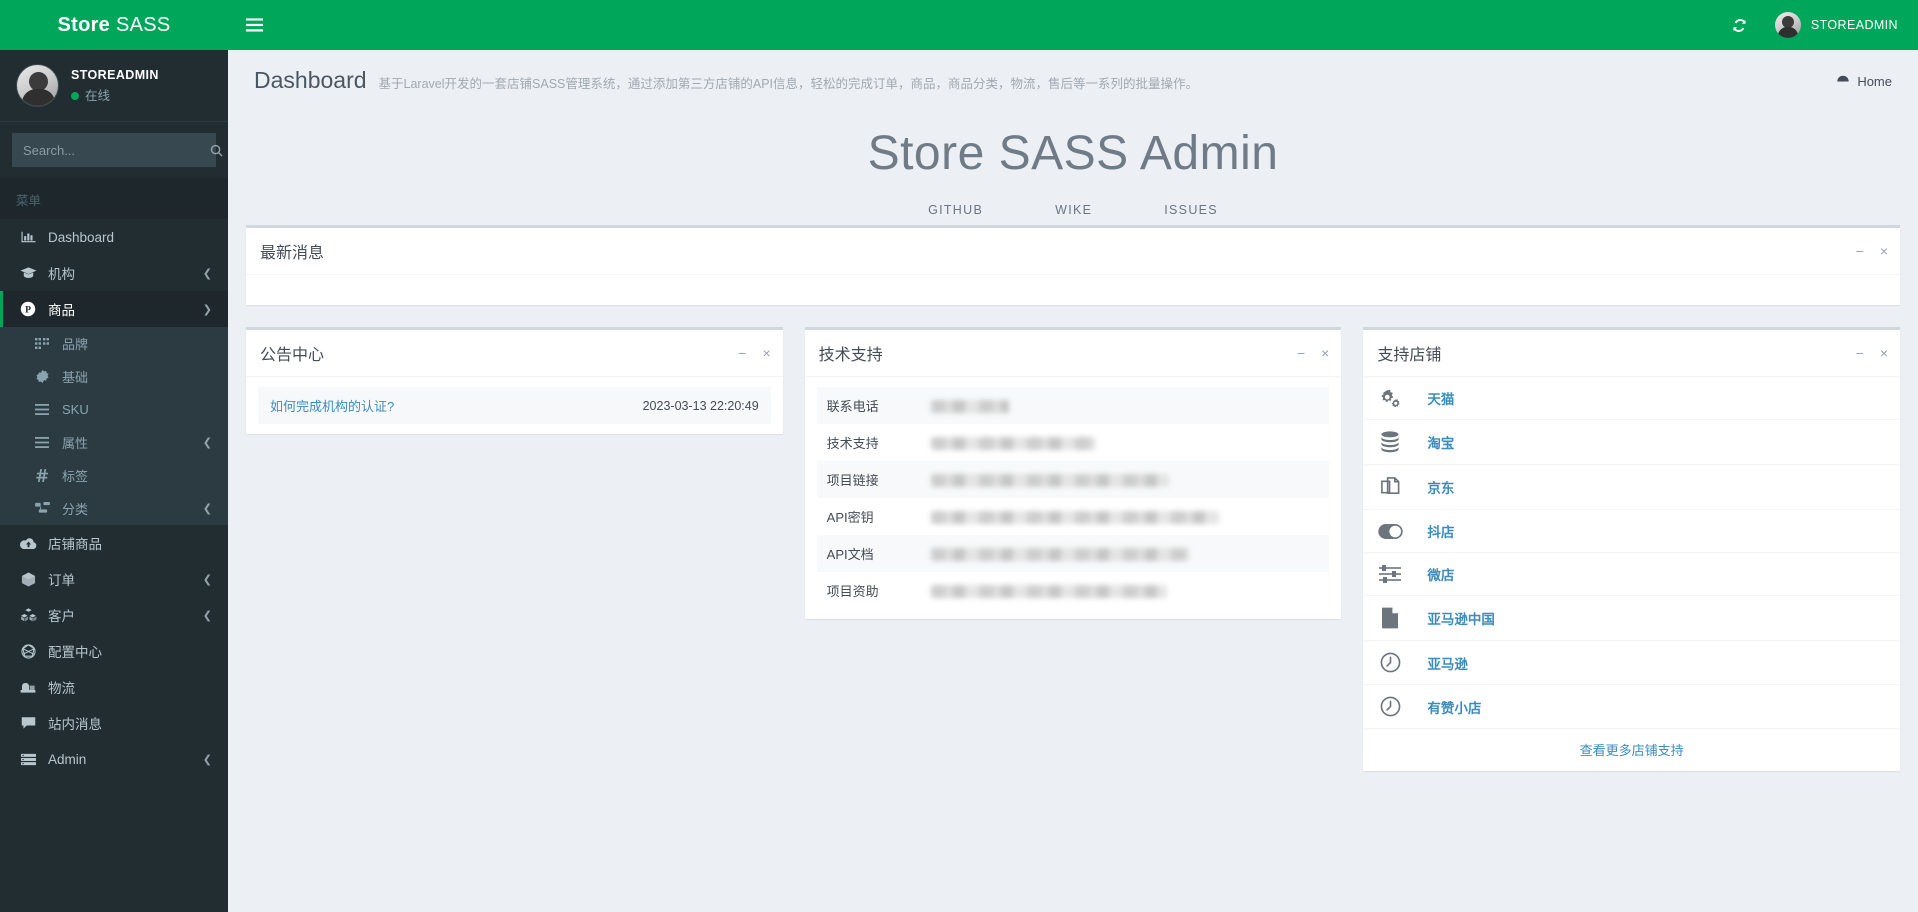 This screenshot has width=1918, height=912. What do you see at coordinates (1390, 531) in the screenshot?
I see `toggle-on-icon` at bounding box center [1390, 531].